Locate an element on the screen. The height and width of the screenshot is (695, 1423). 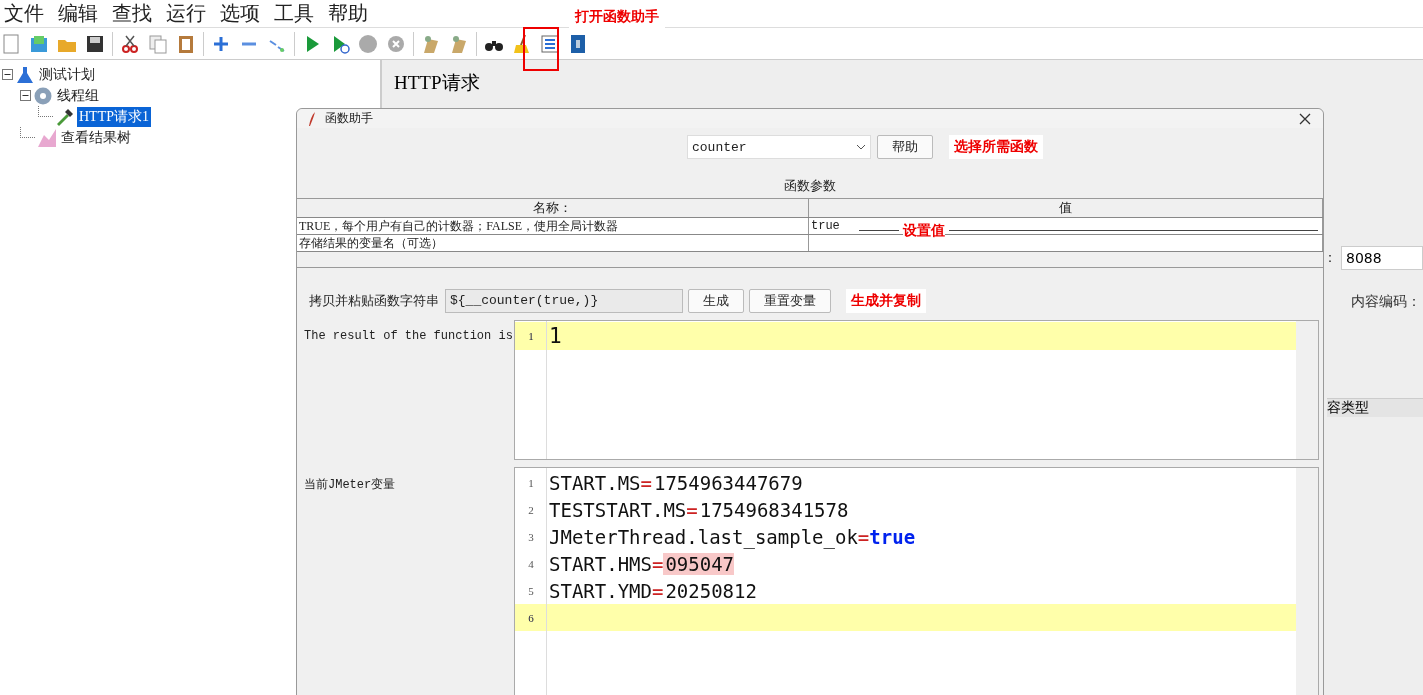
flask-icon is located at coordinates (25, 74).